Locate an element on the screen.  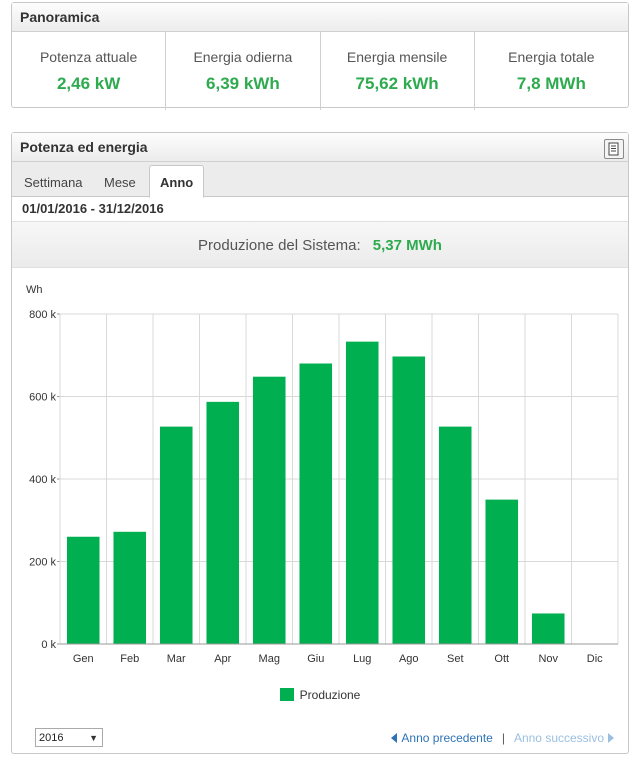
energy-header: Potenza ed energia is located at coordinates (320, 147).